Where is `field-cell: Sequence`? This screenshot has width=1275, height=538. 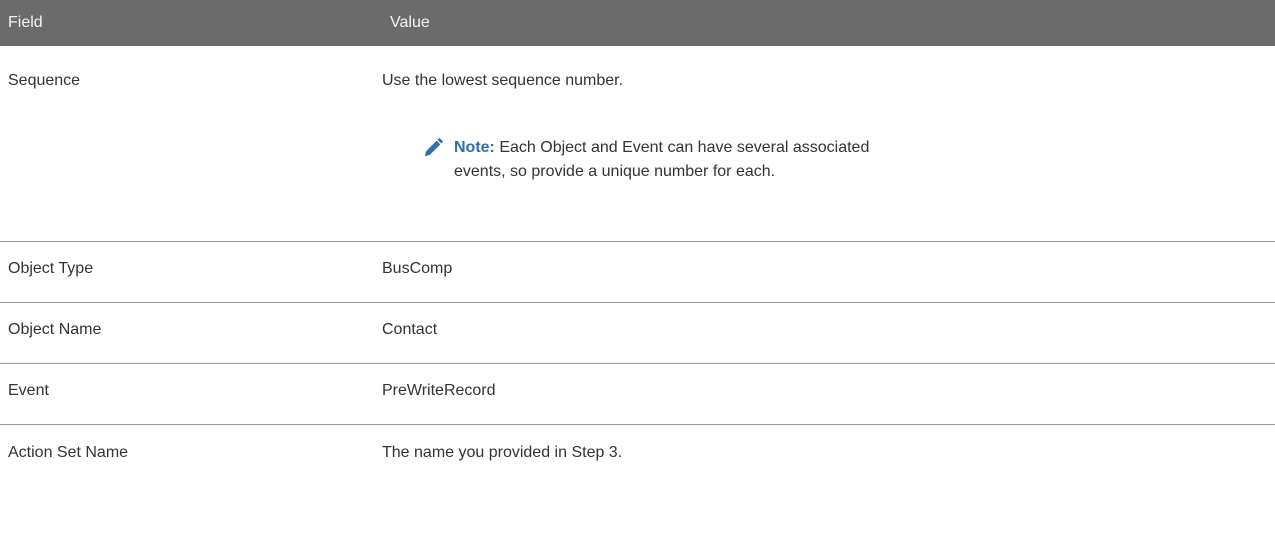
field-cell: Sequence is located at coordinates (44, 80).